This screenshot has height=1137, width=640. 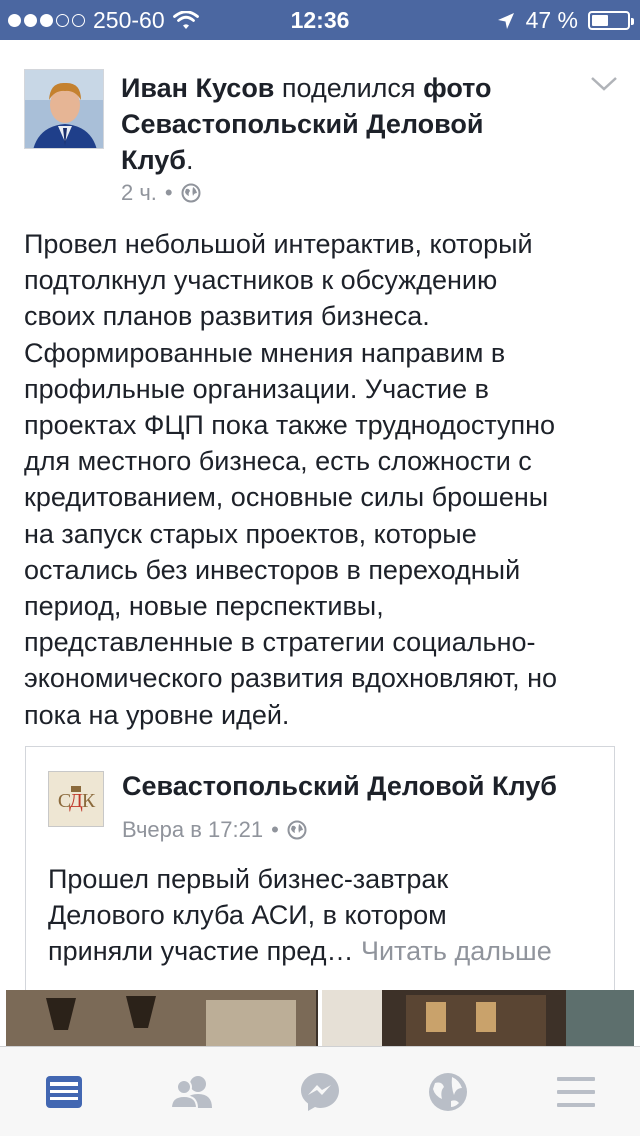 What do you see at coordinates (204, 606) in the screenshot?
I see `post-body-line: период, новые перспективы,` at bounding box center [204, 606].